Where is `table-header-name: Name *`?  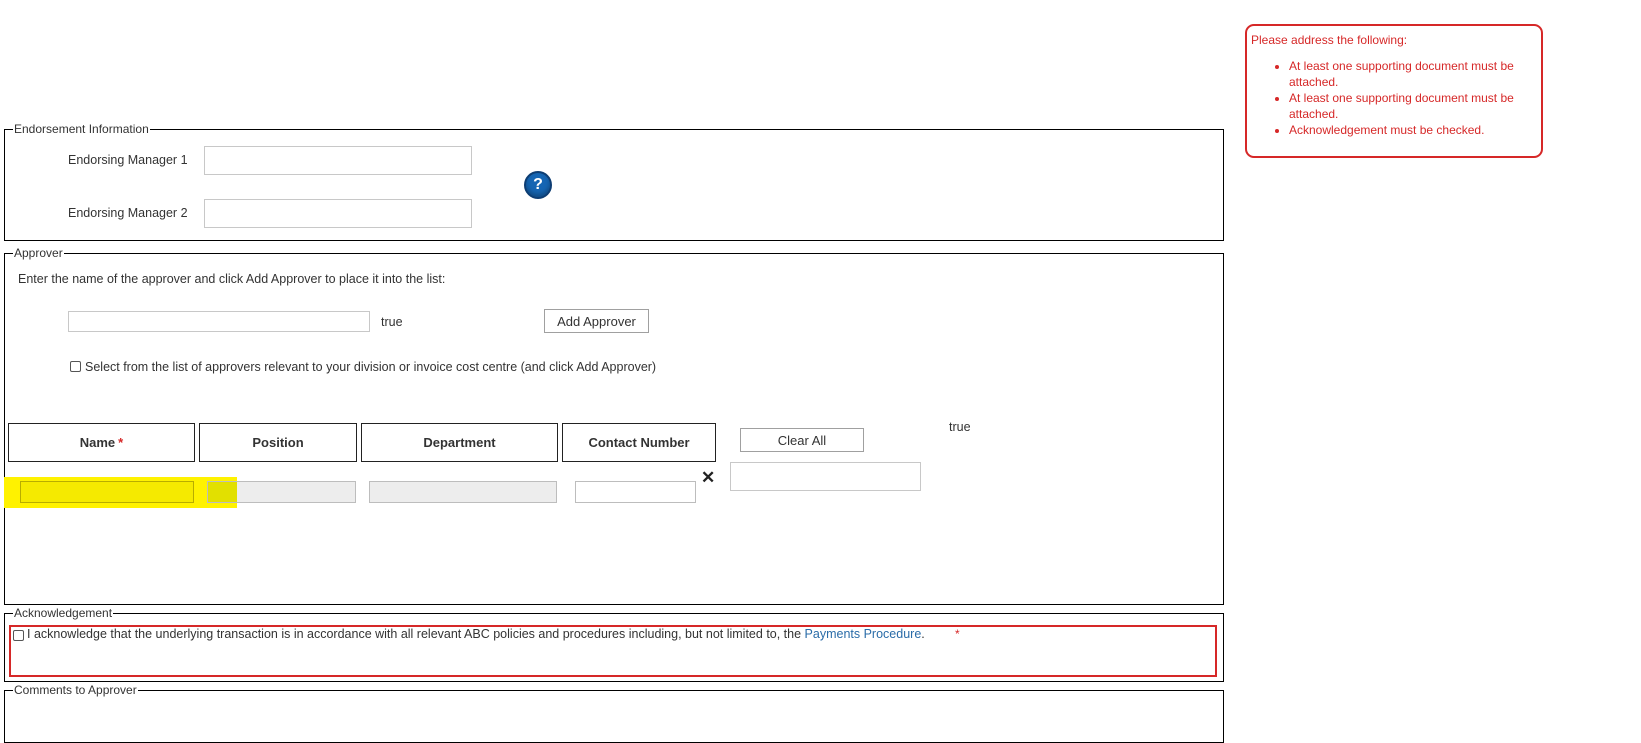
table-header-name: Name * is located at coordinates (101, 442).